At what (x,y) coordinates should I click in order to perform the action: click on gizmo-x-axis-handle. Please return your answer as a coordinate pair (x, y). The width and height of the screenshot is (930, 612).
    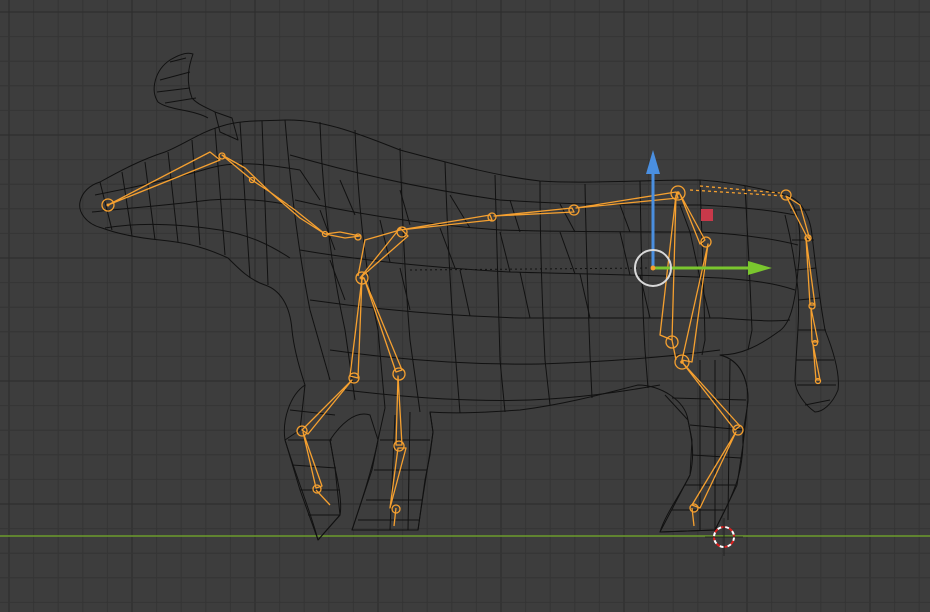
    Looking at the image, I should click on (707, 215).